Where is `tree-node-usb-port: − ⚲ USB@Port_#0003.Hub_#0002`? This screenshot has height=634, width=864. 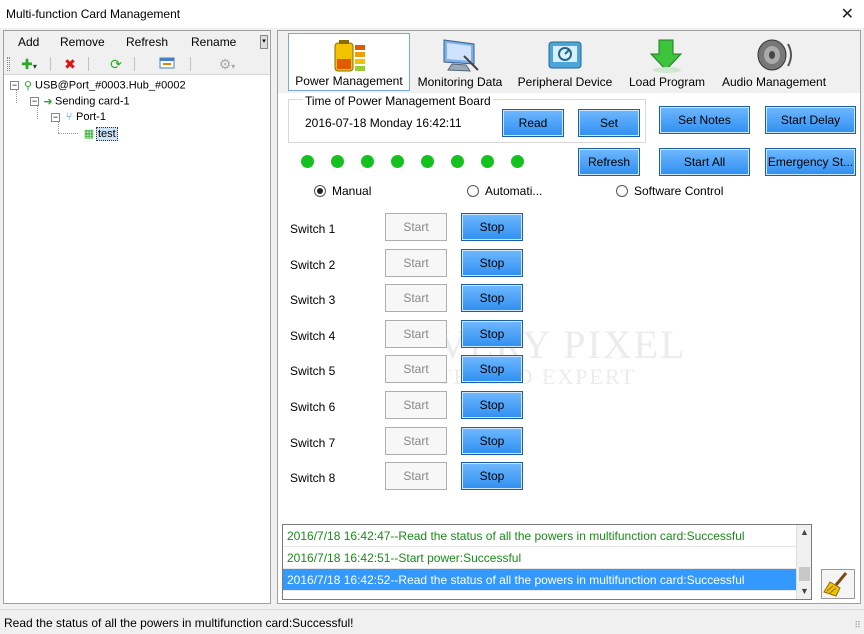
tree-node-usb-port: − ⚲ USB@Port_#0003.Hub_#0002 is located at coordinates (98, 87).